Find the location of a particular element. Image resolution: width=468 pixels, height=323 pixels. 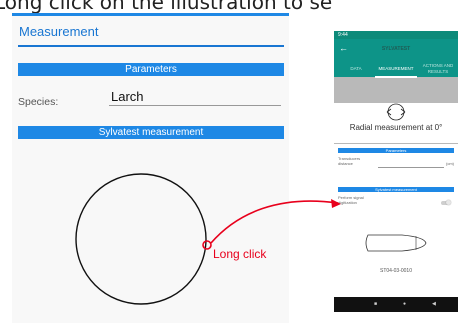

arrow-head-icon is located at coordinates (336, 203).